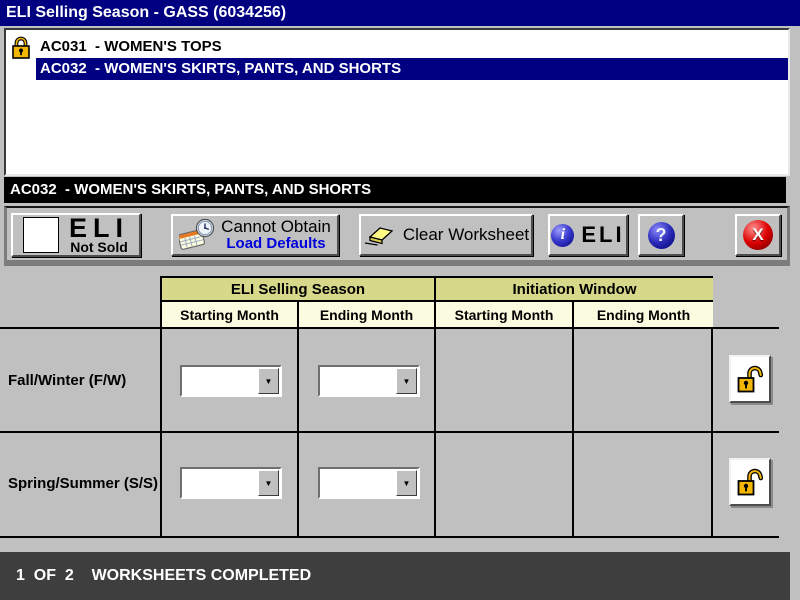 The height and width of the screenshot is (600, 800). Describe the element at coordinates (40, 235) in the screenshot. I see `white-square-icon` at that location.